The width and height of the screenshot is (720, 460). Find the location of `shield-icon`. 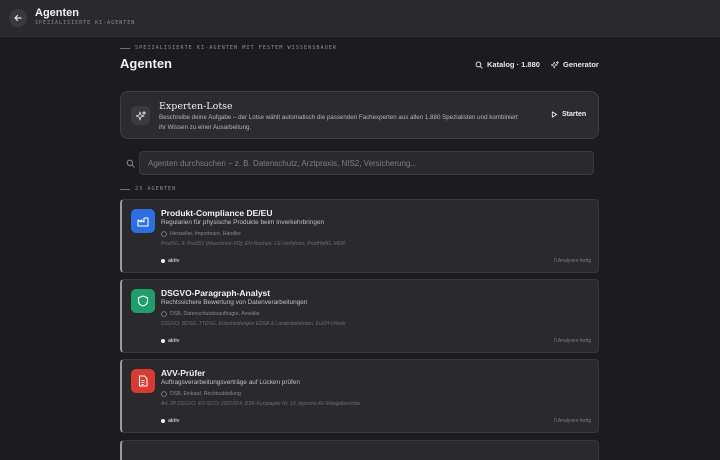

shield-icon is located at coordinates (143, 301).